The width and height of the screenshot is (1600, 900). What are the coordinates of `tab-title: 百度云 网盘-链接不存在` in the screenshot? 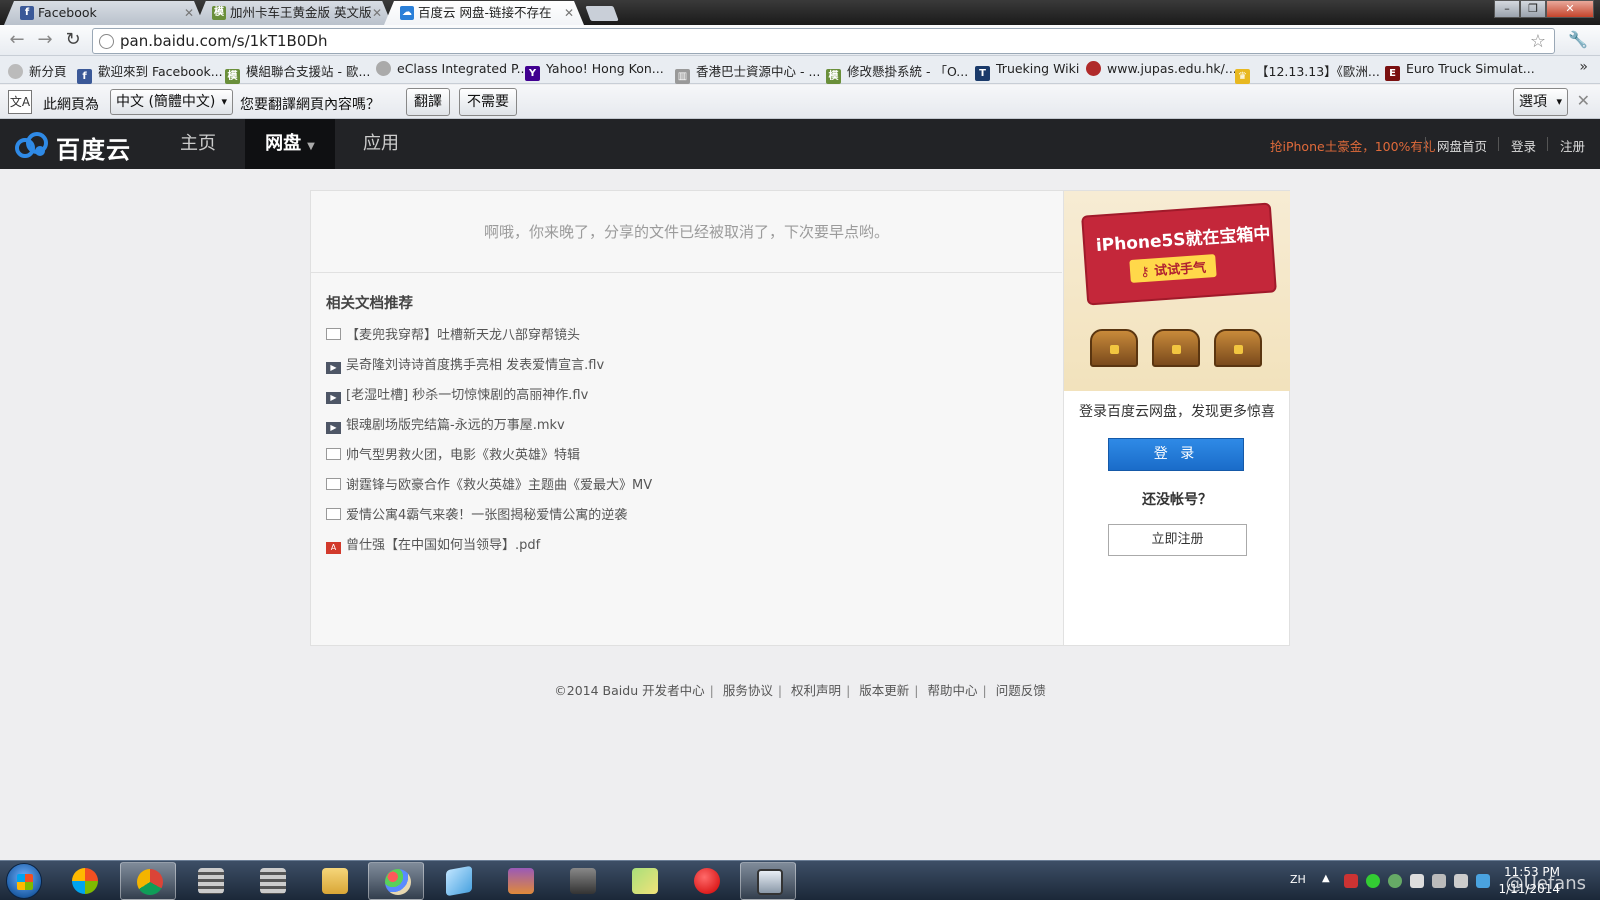 It's located at (485, 12).